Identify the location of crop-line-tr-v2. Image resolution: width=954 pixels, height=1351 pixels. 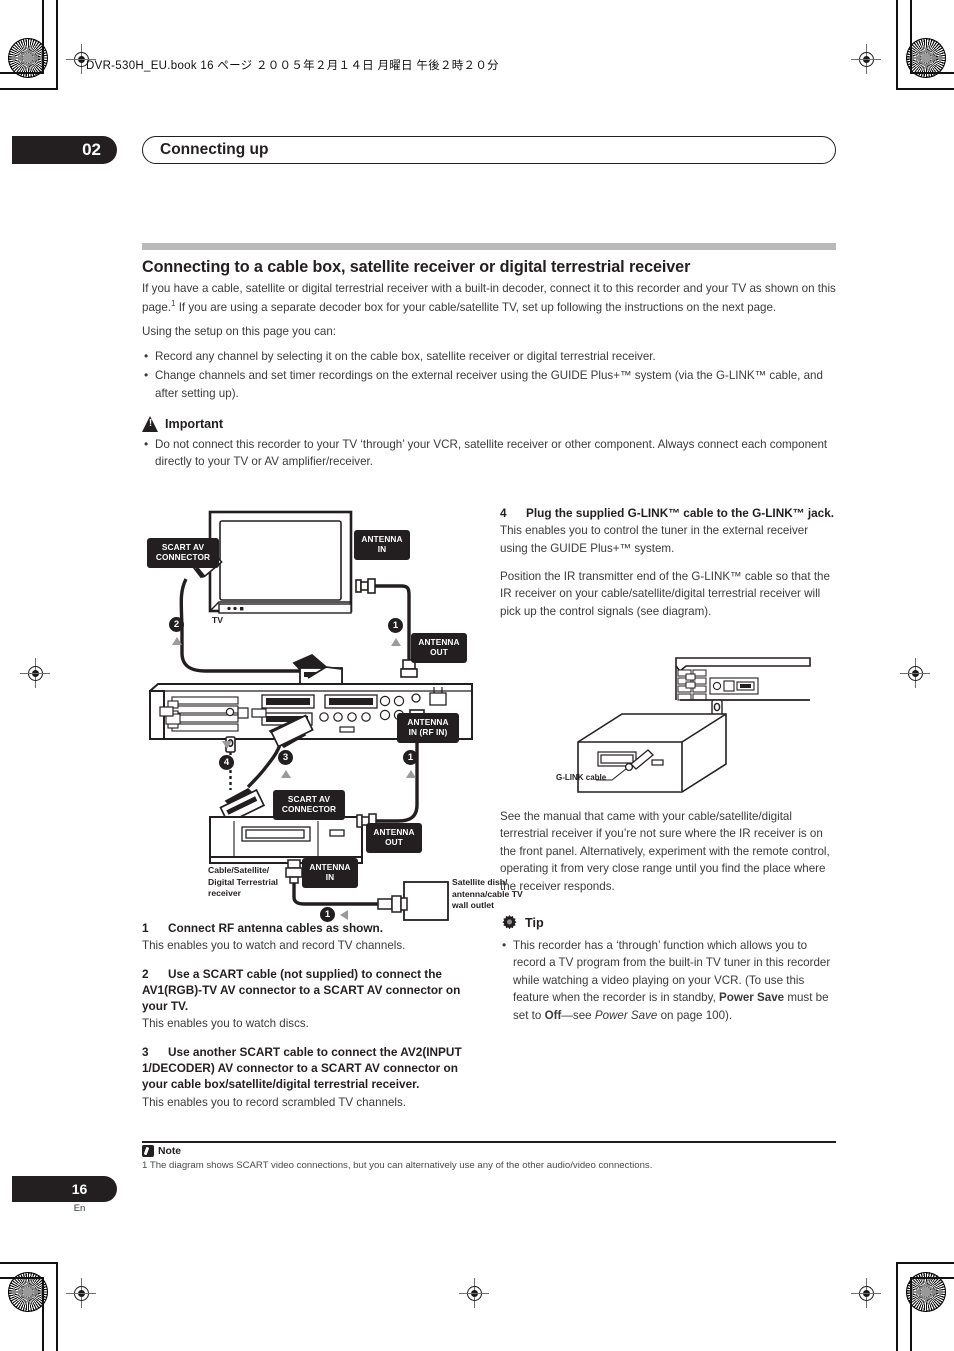
(911, 37).